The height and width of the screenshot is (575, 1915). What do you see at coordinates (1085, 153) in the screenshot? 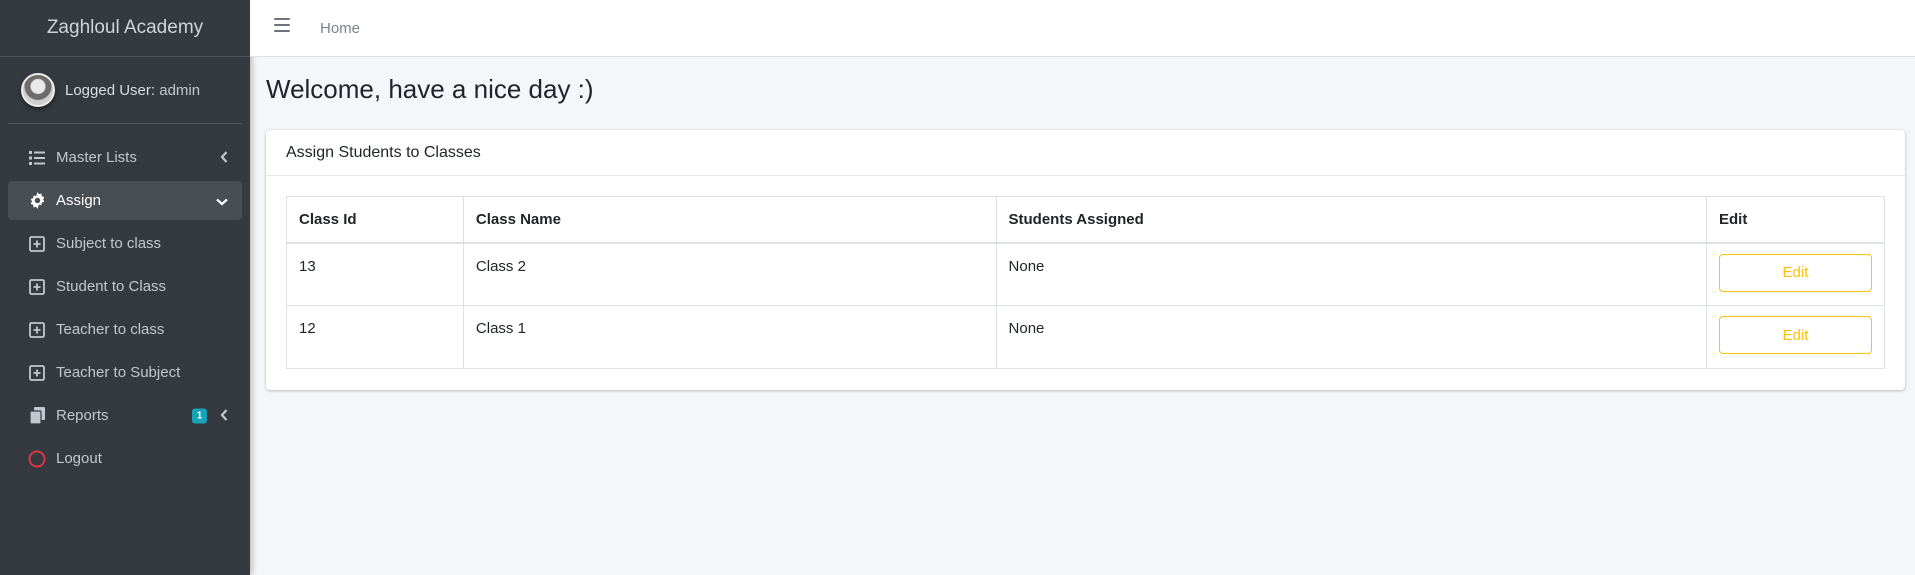
I see `card-title: Assign Students to Classes` at bounding box center [1085, 153].